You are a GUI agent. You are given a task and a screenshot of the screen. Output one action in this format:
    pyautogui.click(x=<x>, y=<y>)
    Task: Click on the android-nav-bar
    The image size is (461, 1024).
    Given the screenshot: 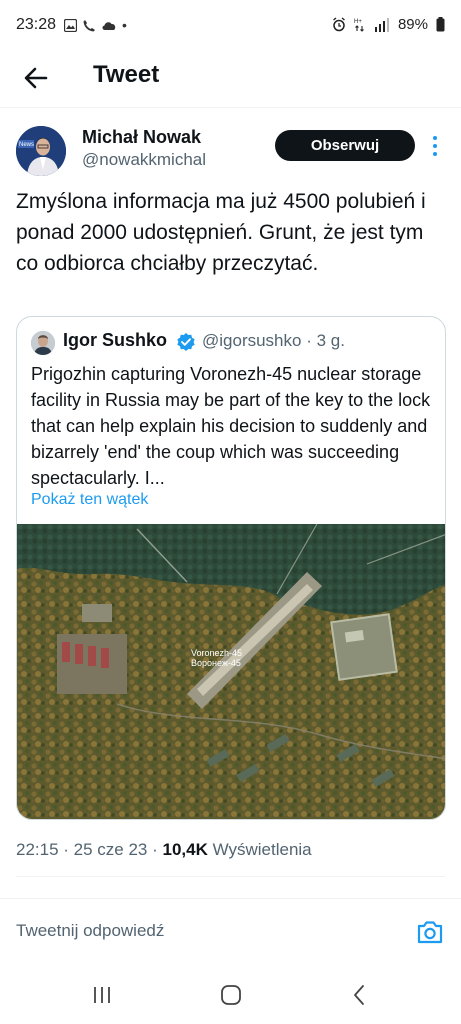 What is the action you would take?
    pyautogui.click(x=230, y=995)
    